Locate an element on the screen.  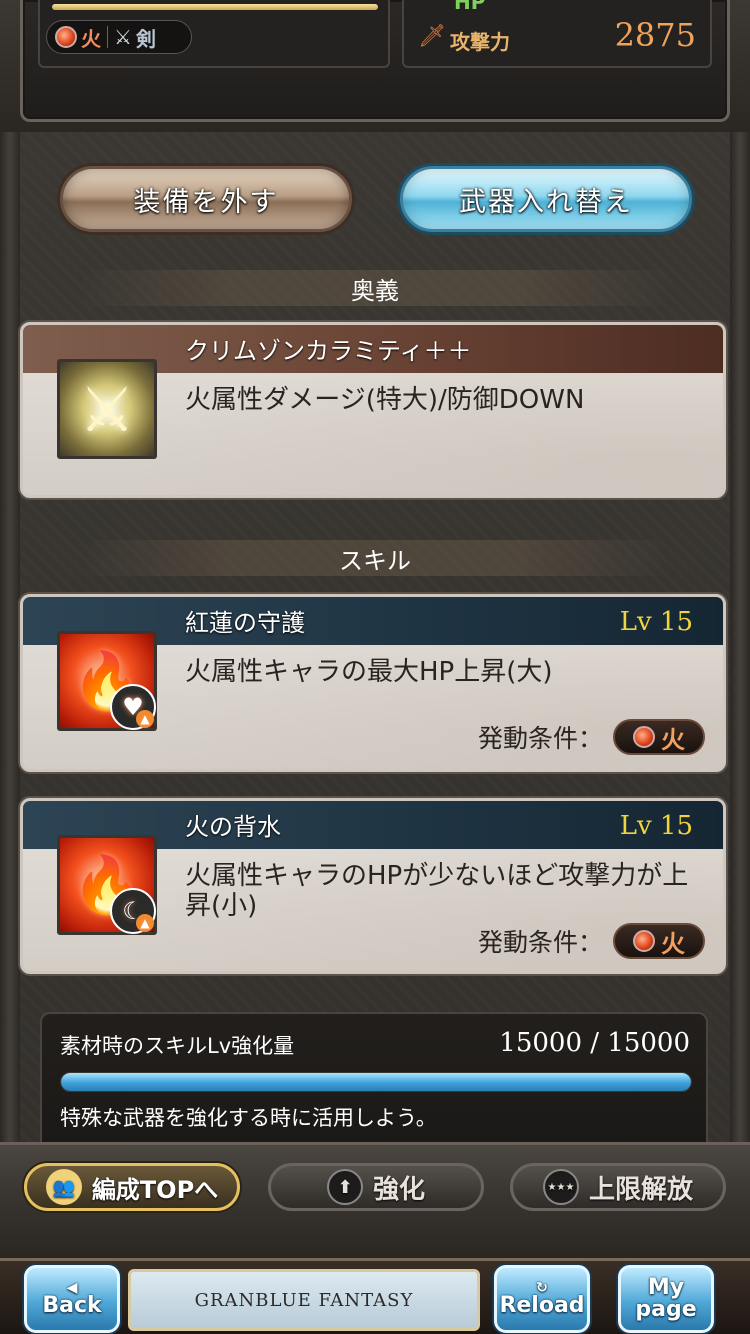
reload-button: ↻ Reload is located at coordinates (542, 1299).